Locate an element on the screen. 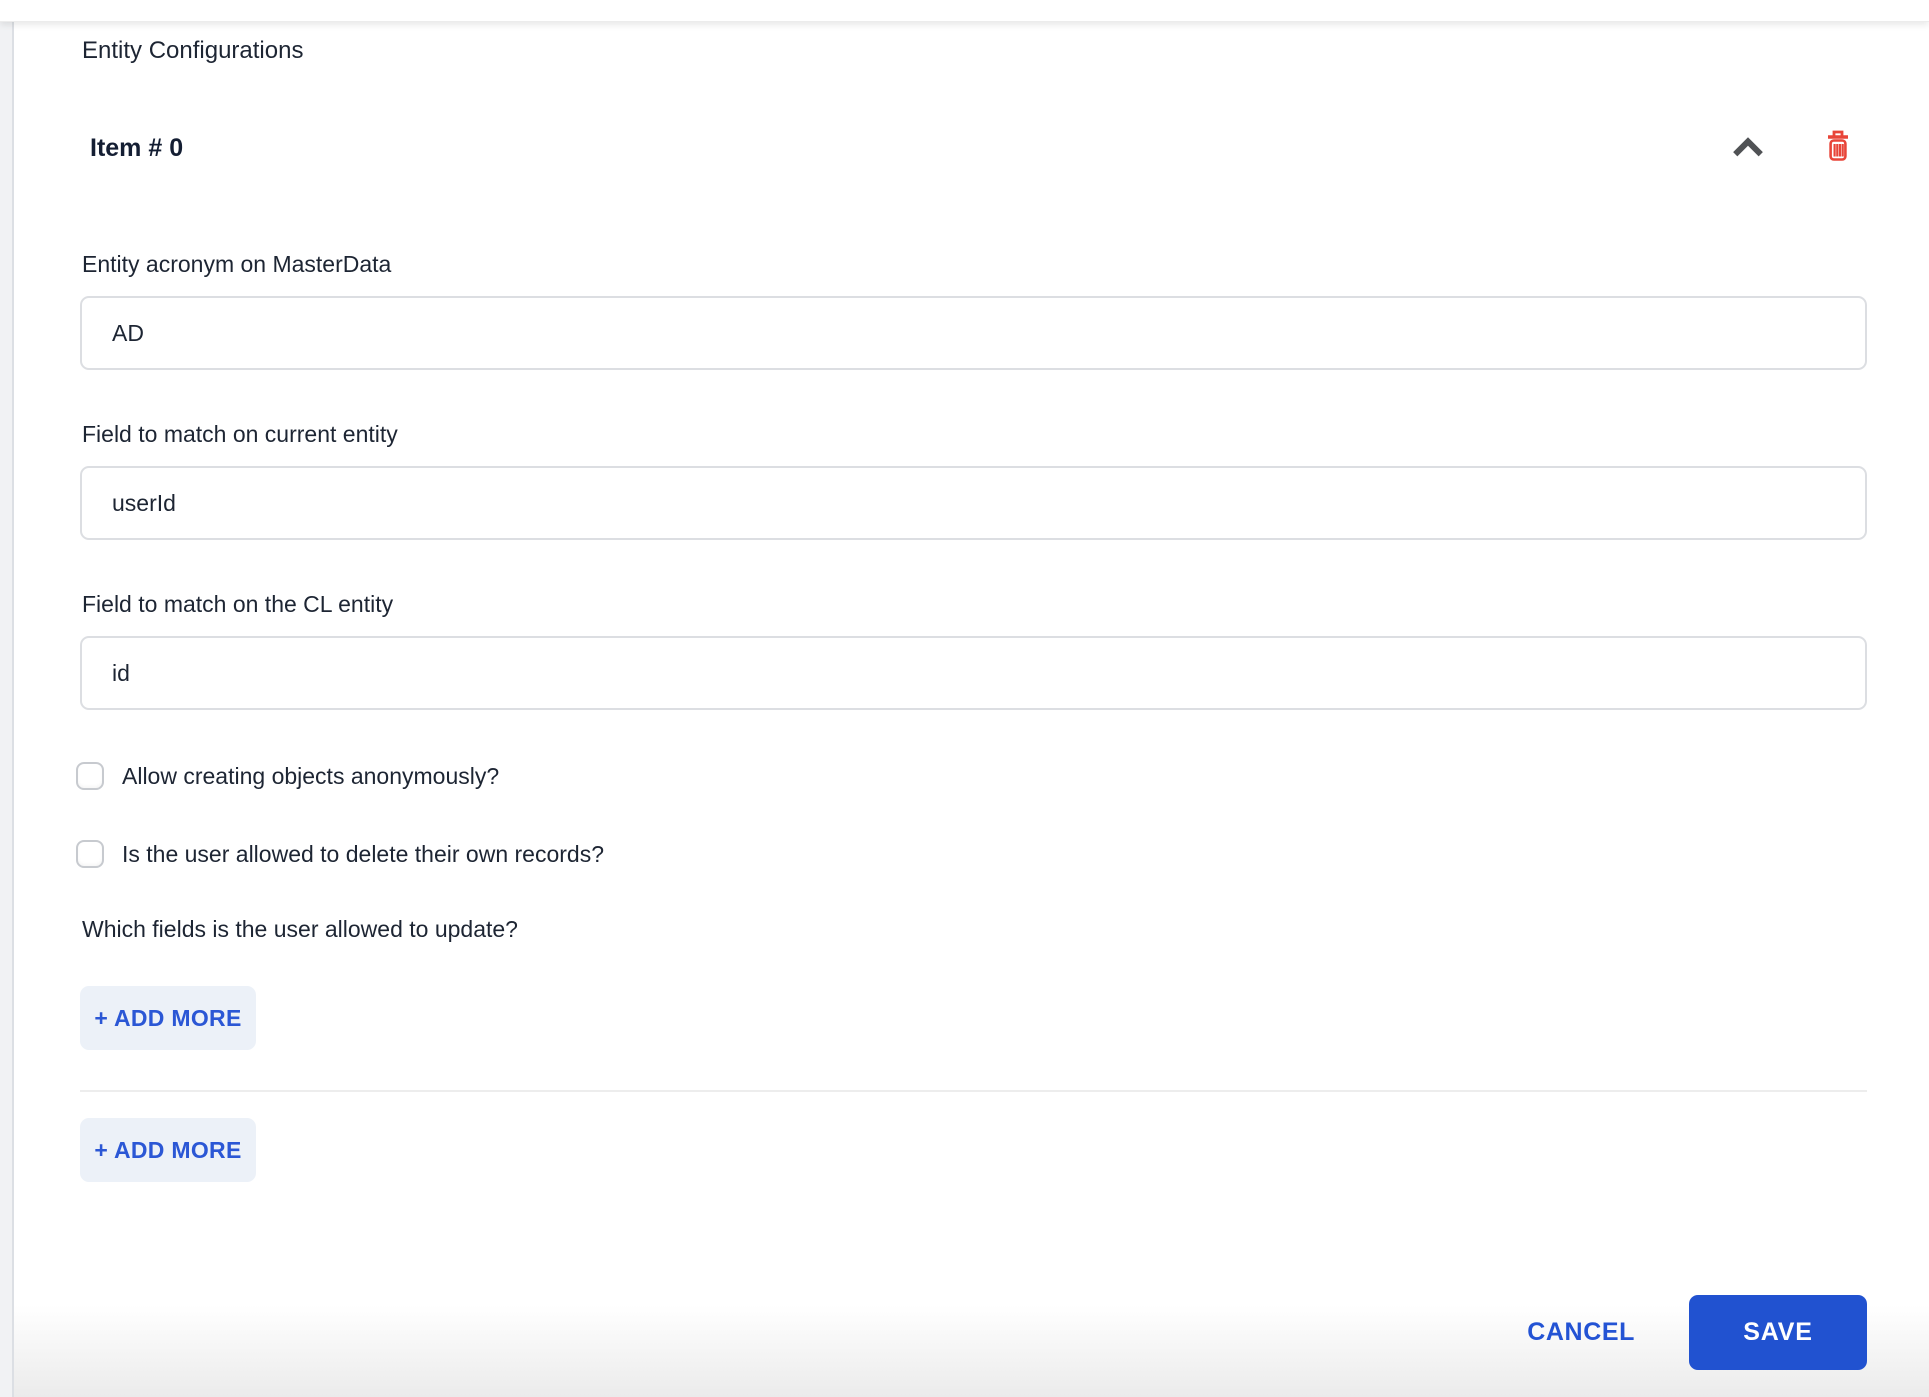 The image size is (1929, 1397). chevron-up-icon is located at coordinates (1748, 148).